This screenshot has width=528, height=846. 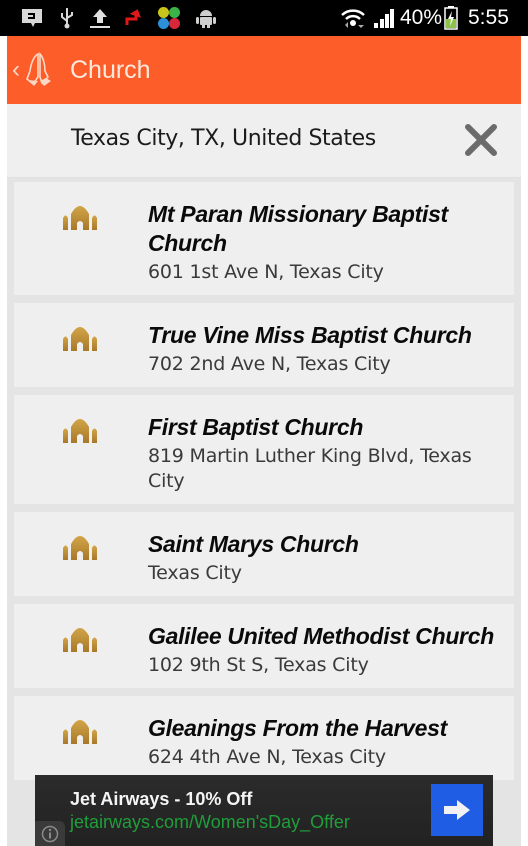 I want to click on close-icon, so click(x=481, y=140).